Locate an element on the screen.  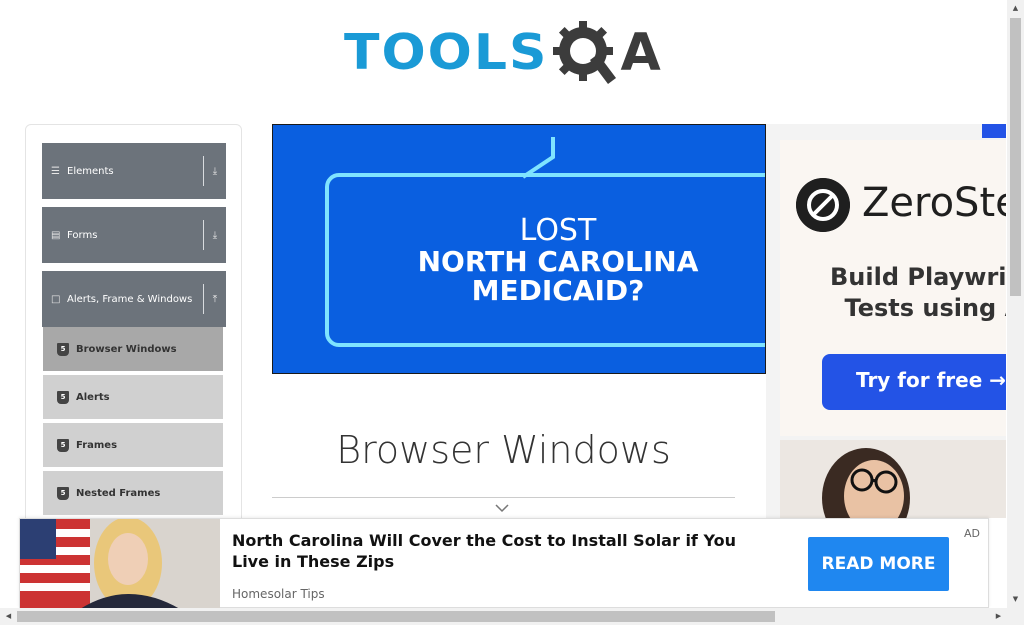
sidebar-item-label: Alerts is located at coordinates (93, 397).